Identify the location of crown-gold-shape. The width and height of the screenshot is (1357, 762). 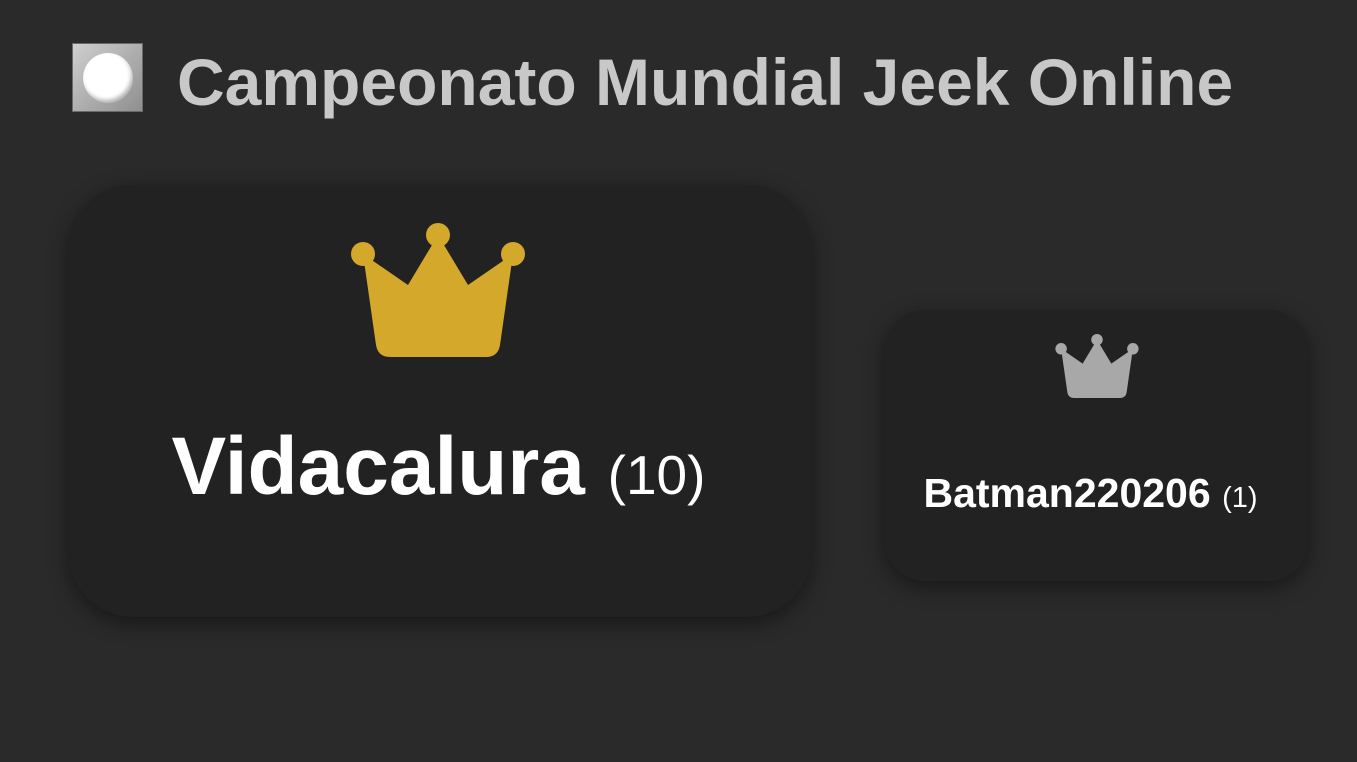
(438, 290).